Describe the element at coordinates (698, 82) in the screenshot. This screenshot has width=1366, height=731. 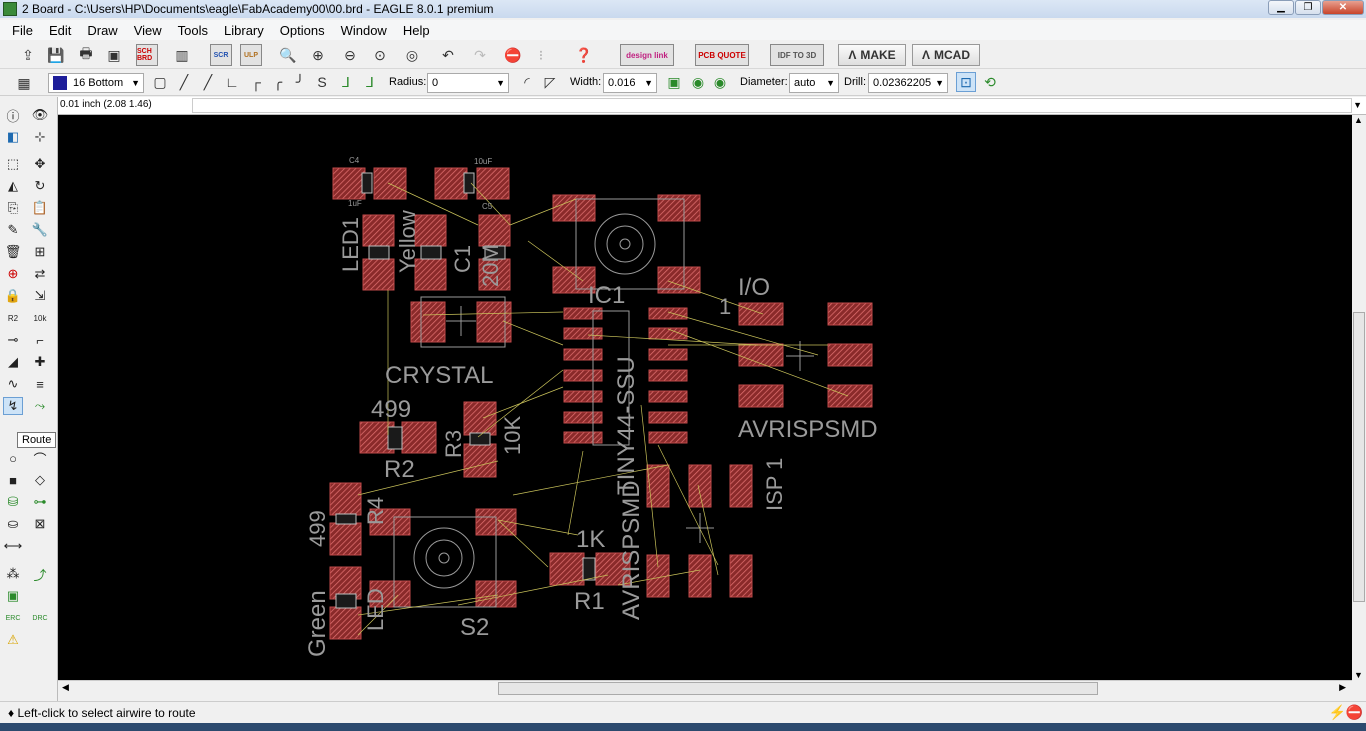
I see `via-round-icon: ◉` at that location.